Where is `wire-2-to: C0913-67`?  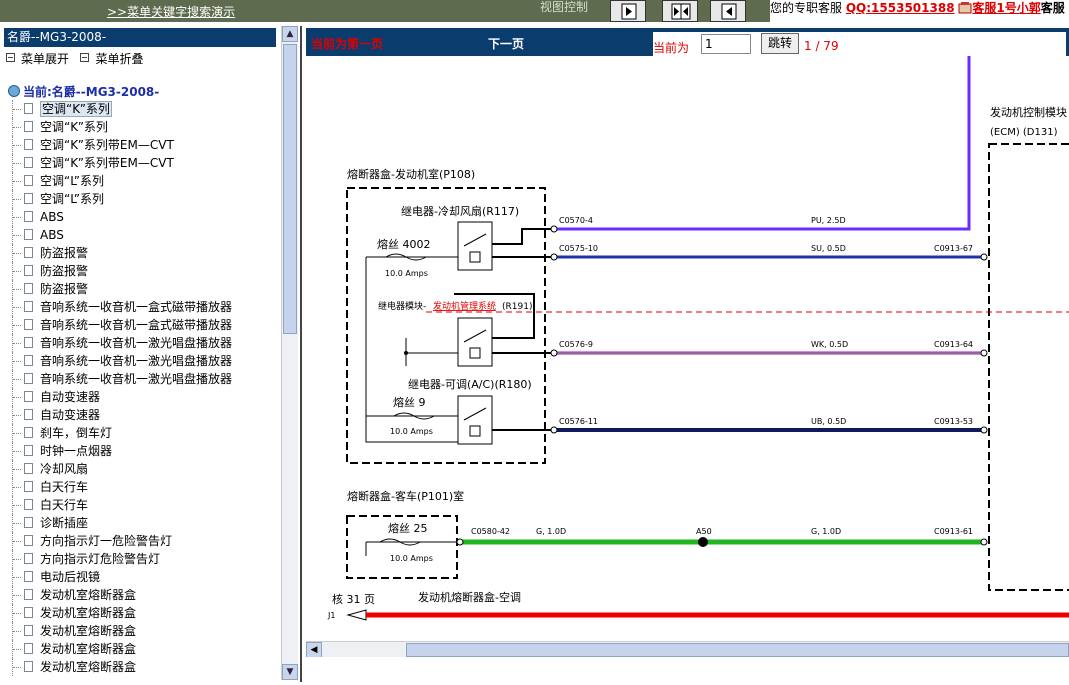
wire-2-to: C0913-67 is located at coordinates (953, 248).